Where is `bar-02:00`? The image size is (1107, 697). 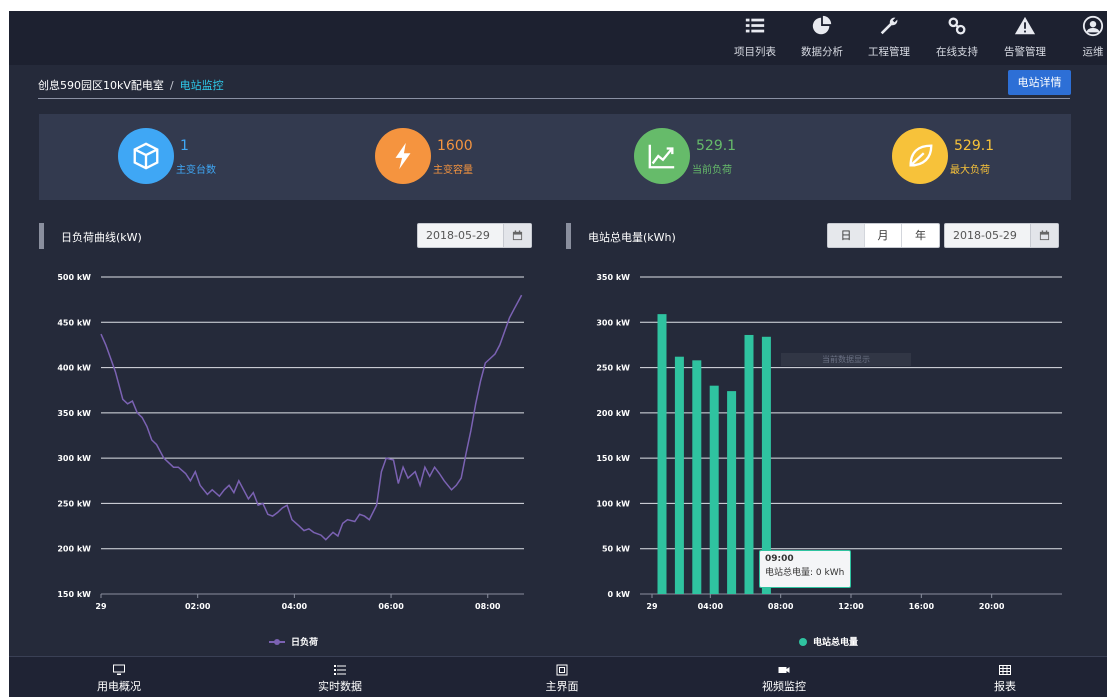
bar-02:00 is located at coordinates (697, 477).